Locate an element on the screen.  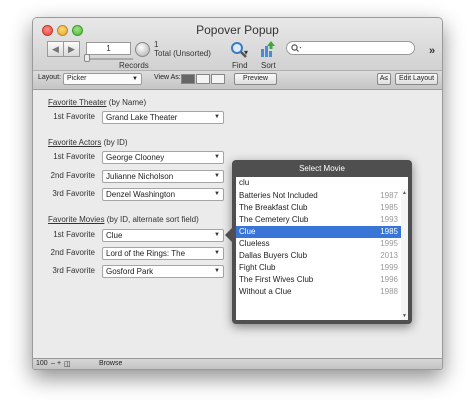
actors-3rd-field: Denzel Washington ▼ is located at coordinates (163, 194).